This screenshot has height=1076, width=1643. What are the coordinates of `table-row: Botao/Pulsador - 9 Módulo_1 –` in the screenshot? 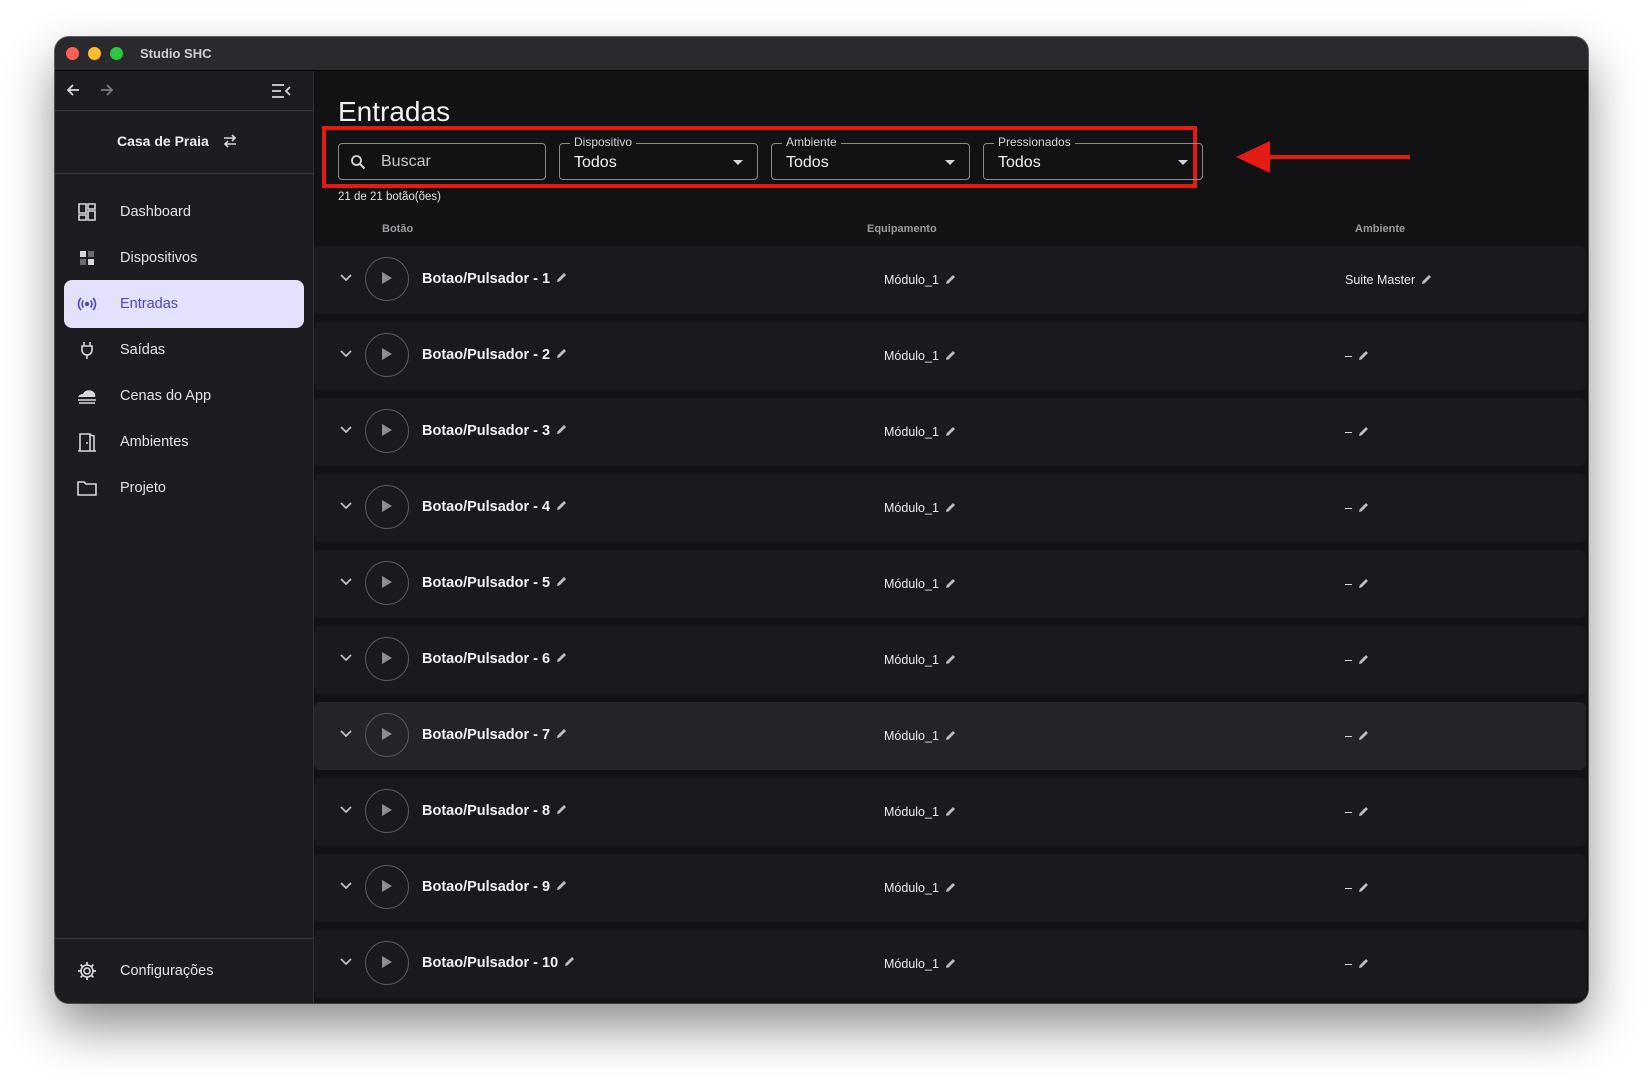 It's located at (950, 888).